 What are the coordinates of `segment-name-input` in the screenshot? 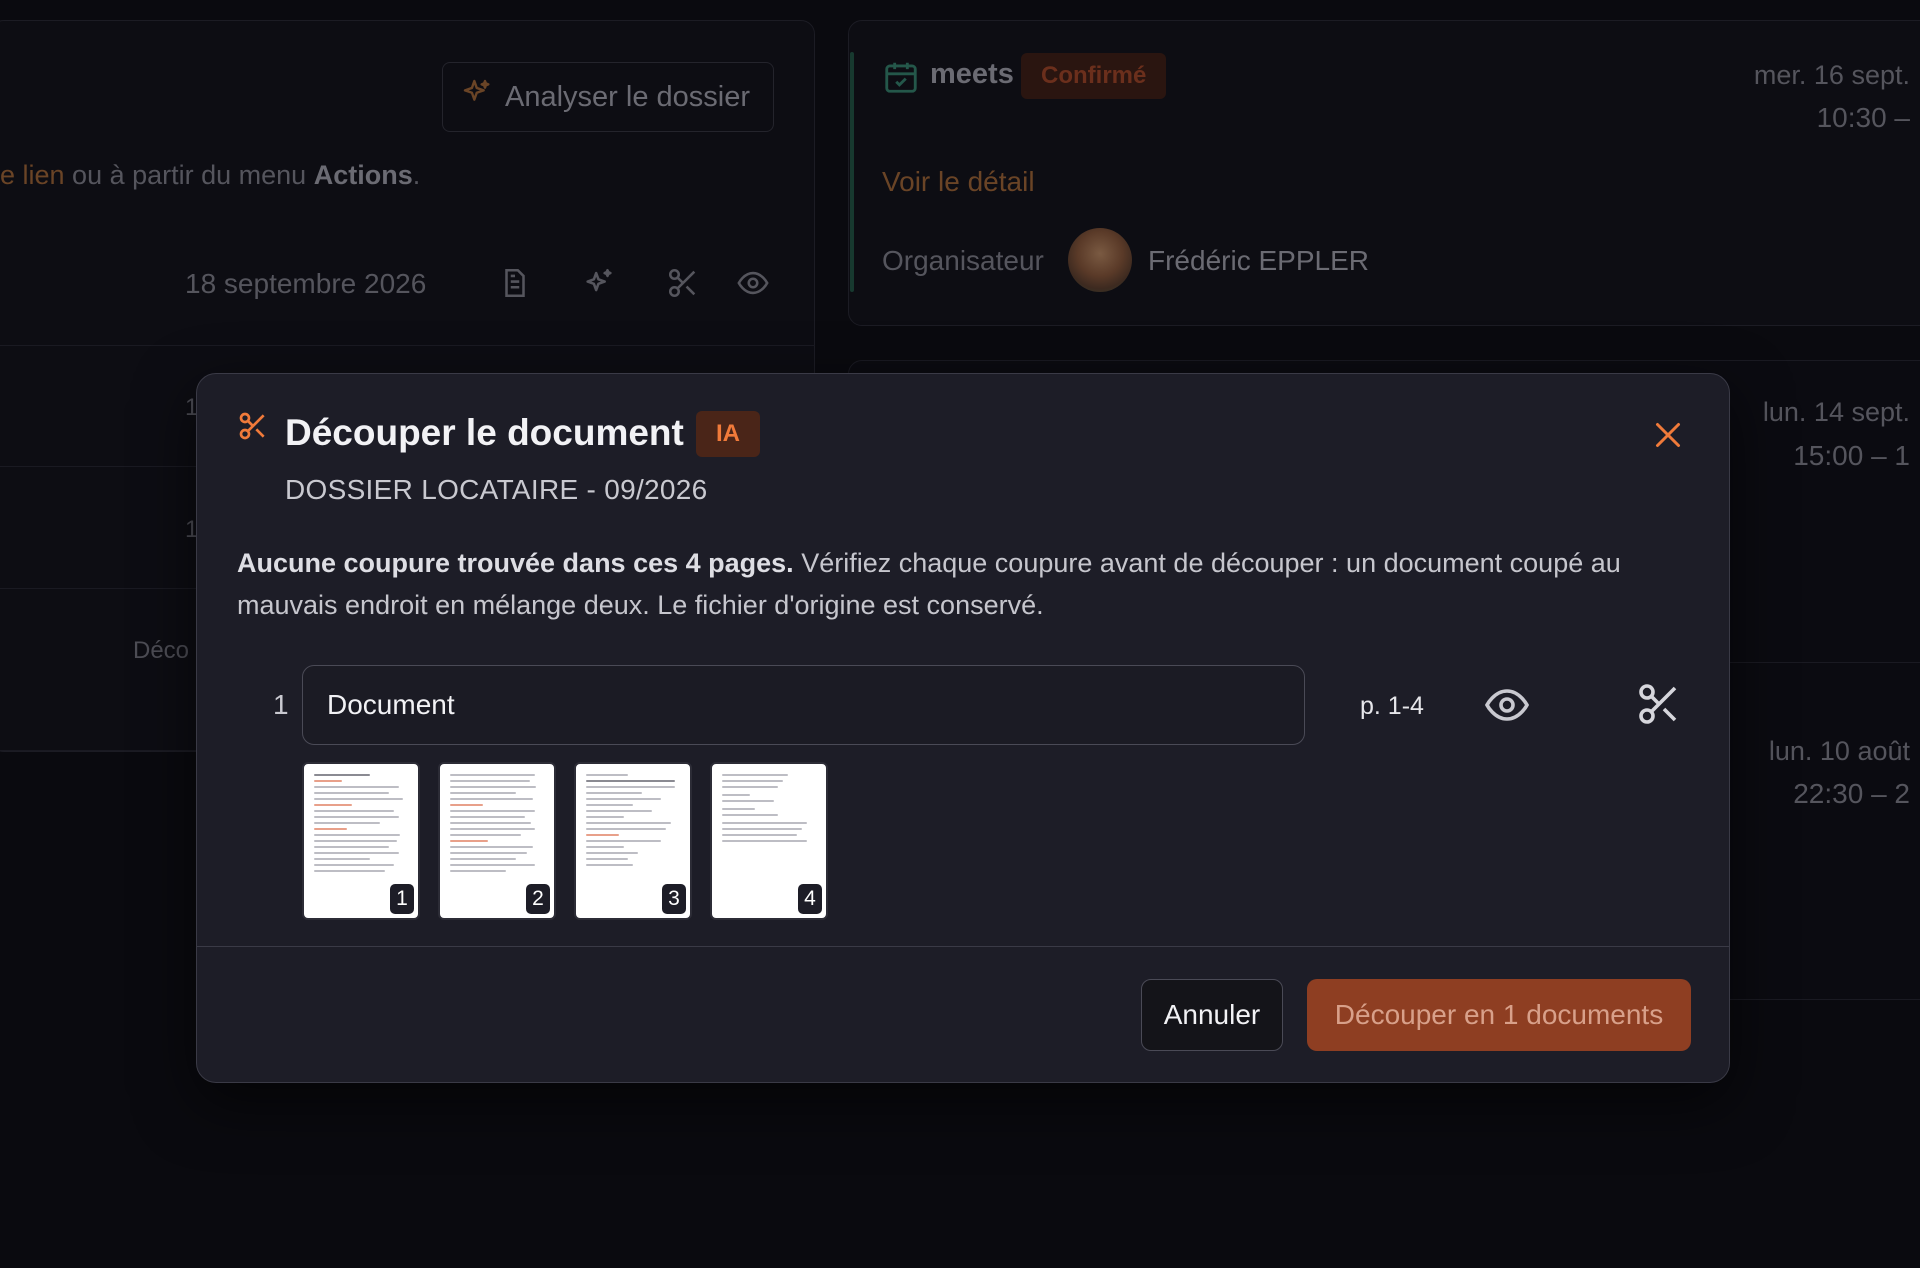 It's located at (803, 705).